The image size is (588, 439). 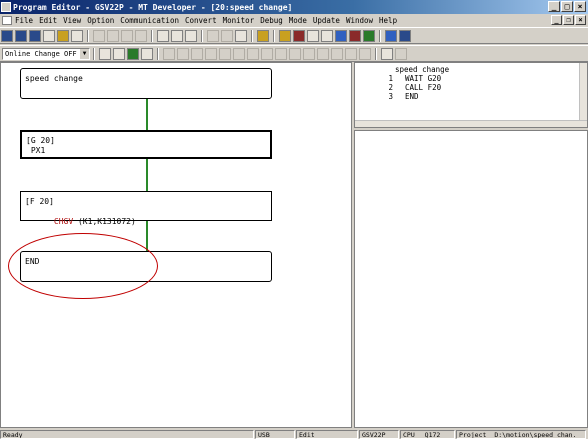 What do you see at coordinates (471, 123) in the screenshot?
I see `horizontal-scrollbar` at bounding box center [471, 123].